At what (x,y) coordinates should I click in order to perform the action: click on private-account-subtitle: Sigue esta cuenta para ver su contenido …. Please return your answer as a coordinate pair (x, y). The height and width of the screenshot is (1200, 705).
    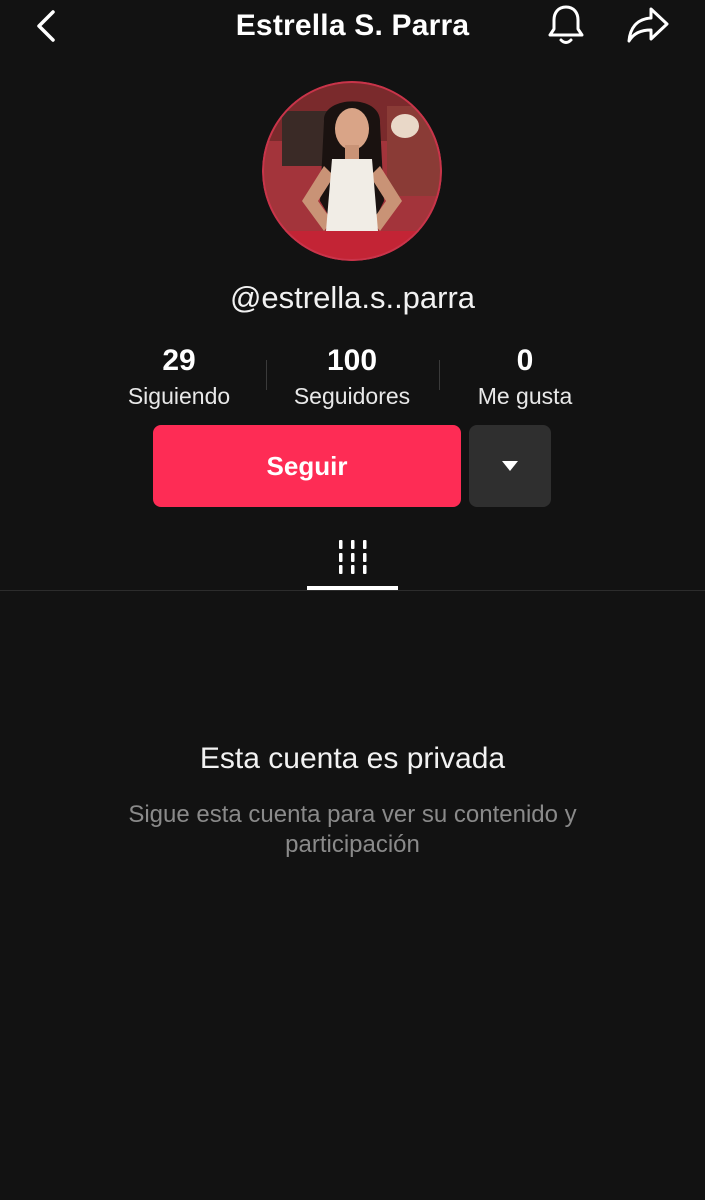
    Looking at the image, I should click on (352, 829).